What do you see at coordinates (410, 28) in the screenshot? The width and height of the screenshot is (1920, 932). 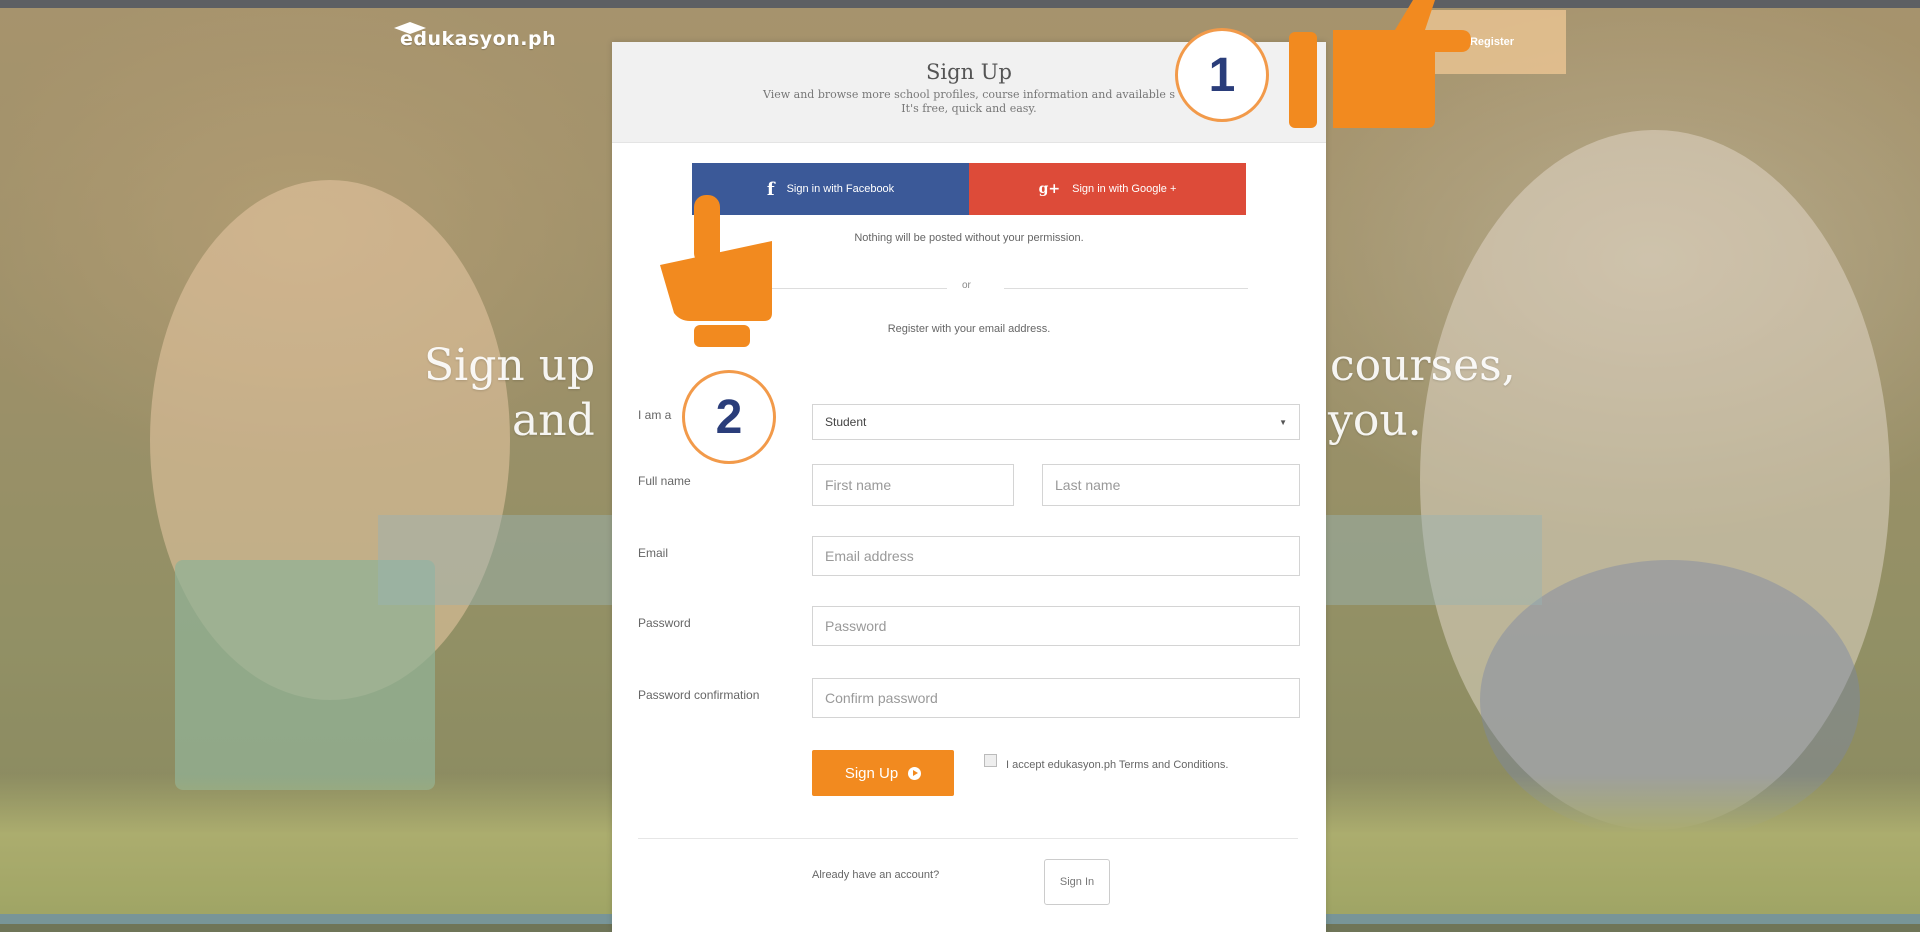 I see `graduation-cap-icon` at bounding box center [410, 28].